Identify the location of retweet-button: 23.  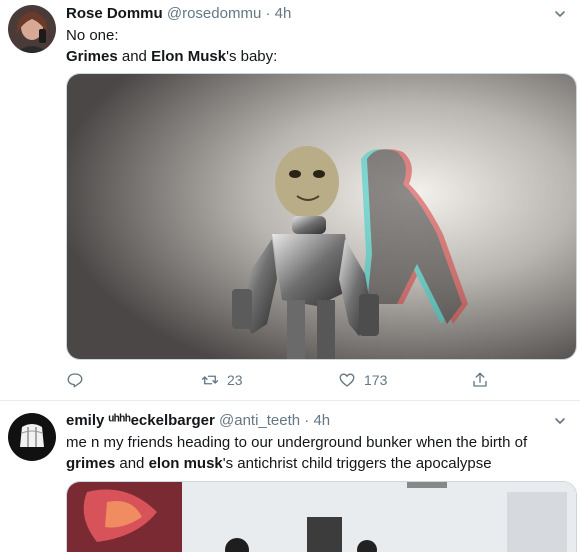
(222, 380).